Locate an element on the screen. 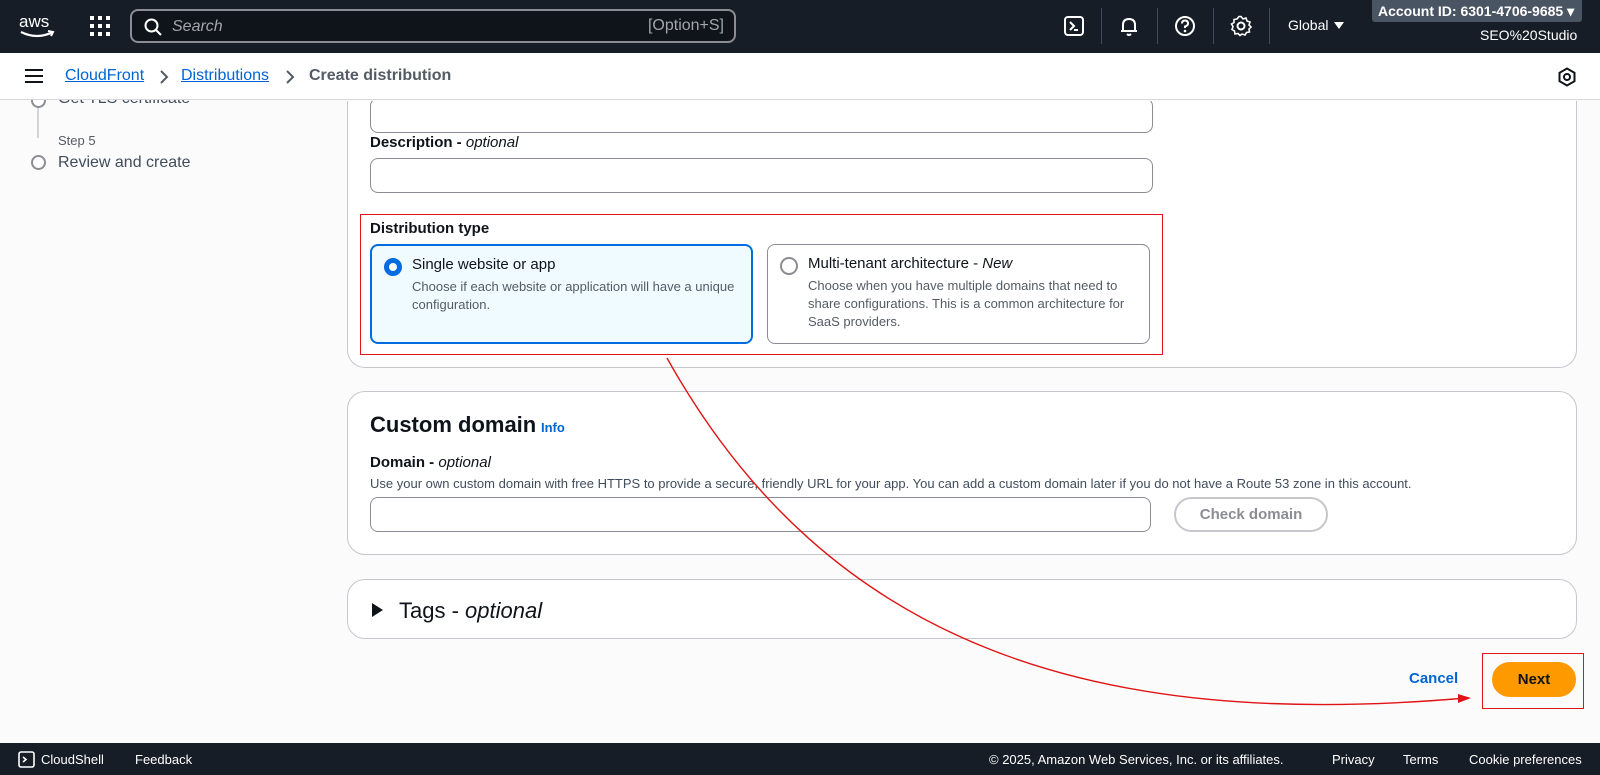  tags-heading: Tags - optional is located at coordinates (470, 611).